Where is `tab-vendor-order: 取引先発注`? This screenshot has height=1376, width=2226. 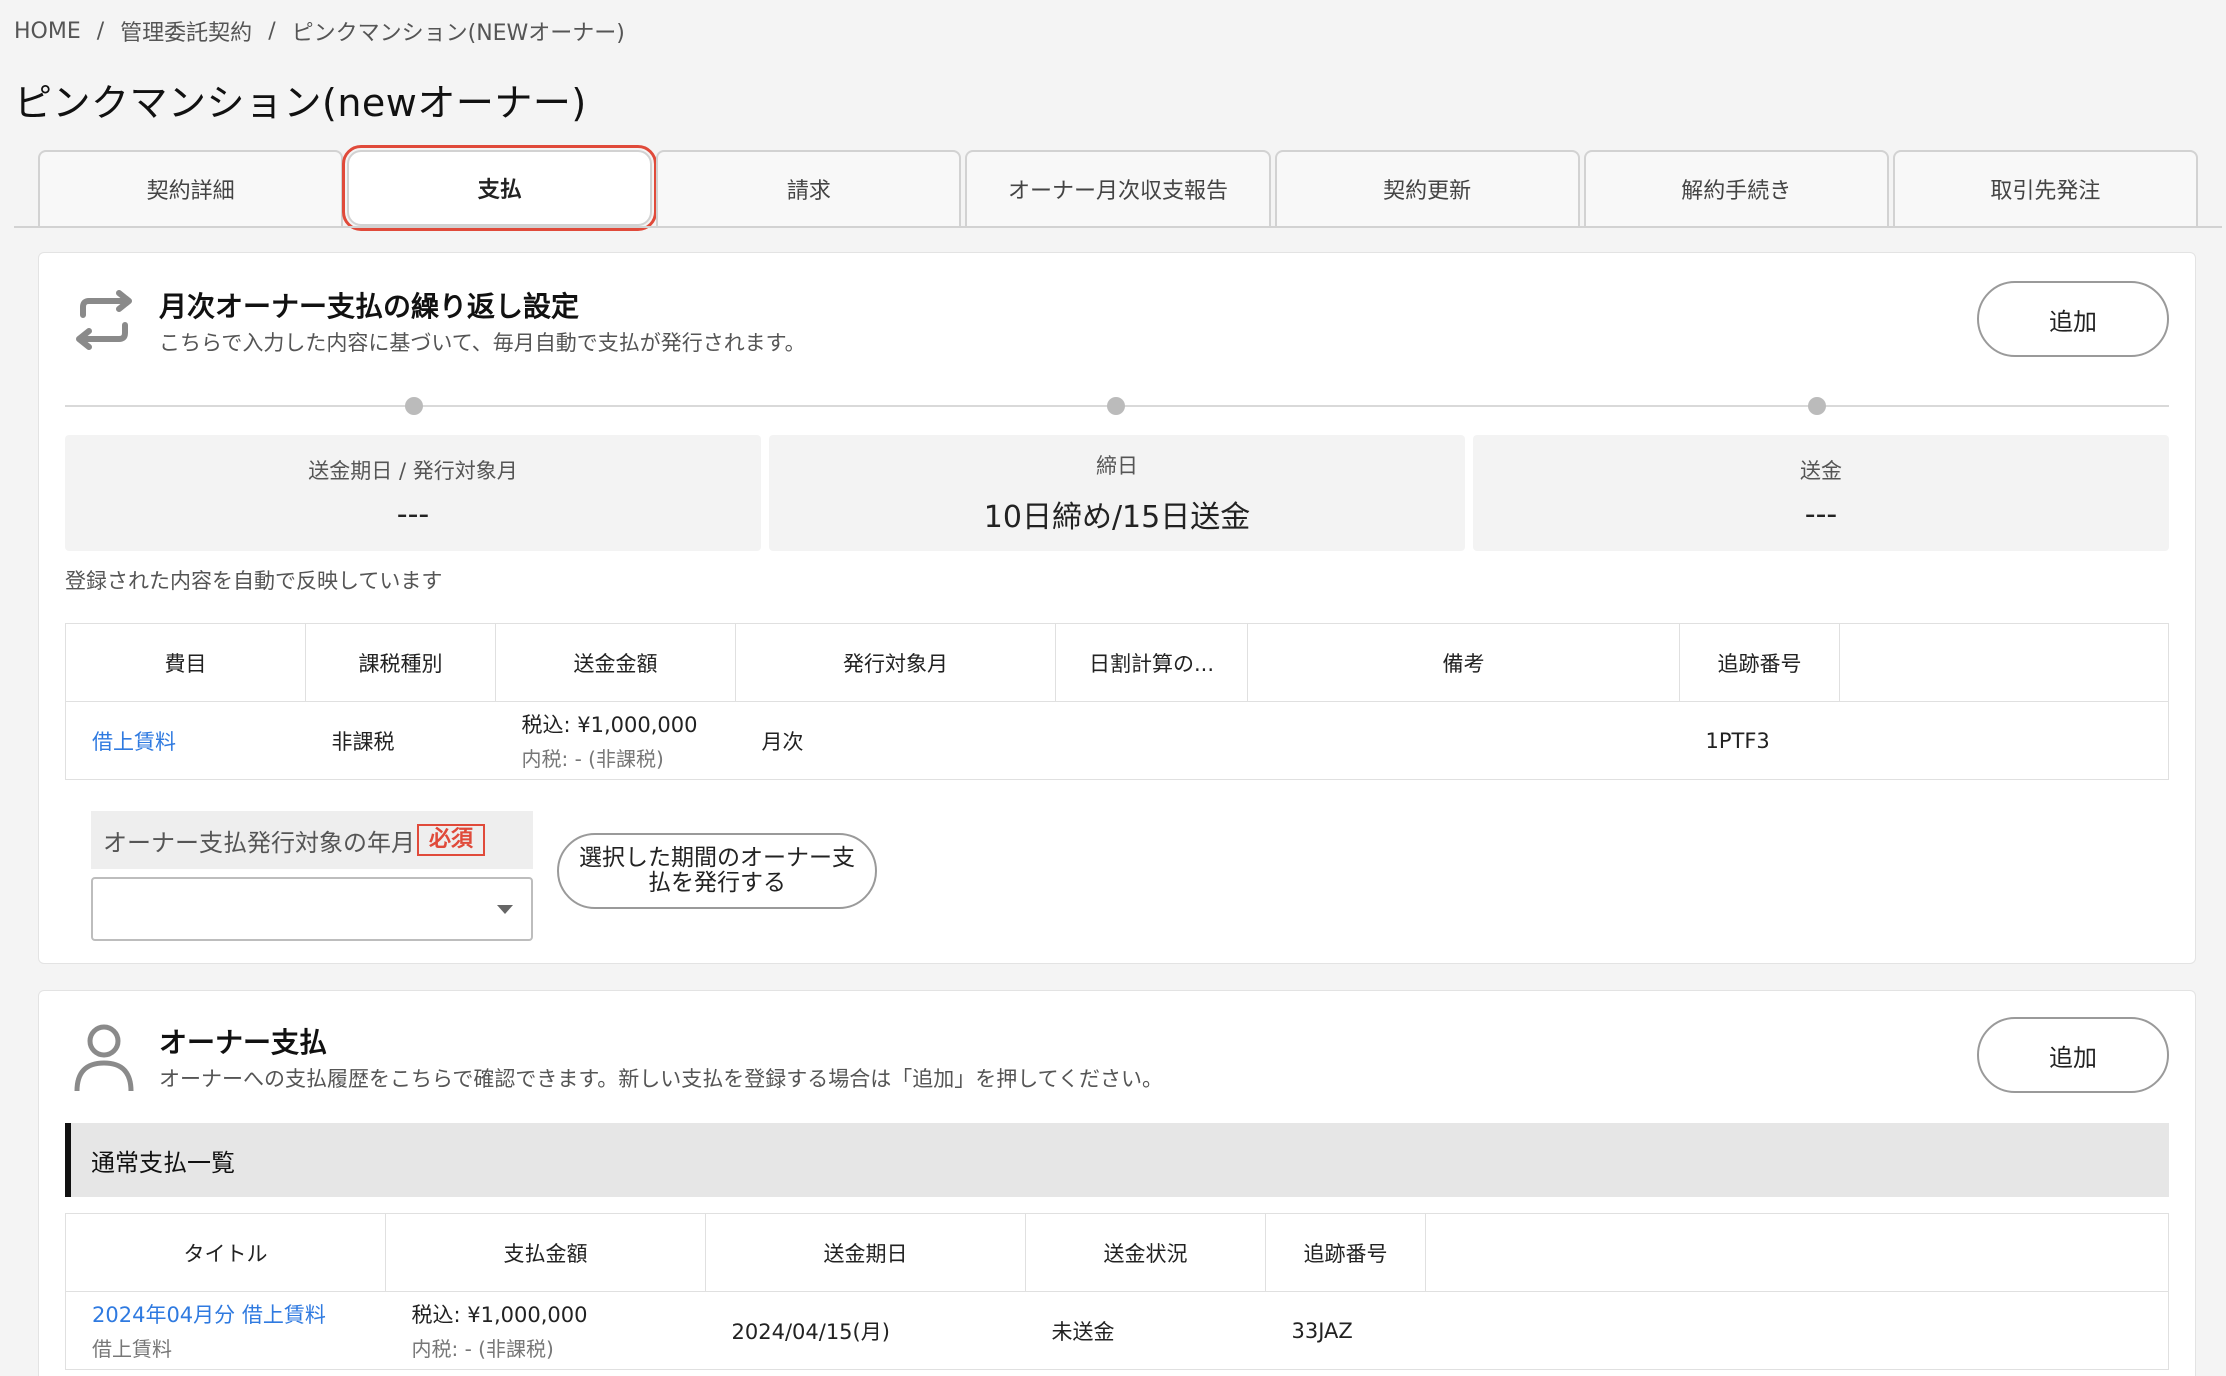
tab-vendor-order: 取引先発注 is located at coordinates (2045, 188).